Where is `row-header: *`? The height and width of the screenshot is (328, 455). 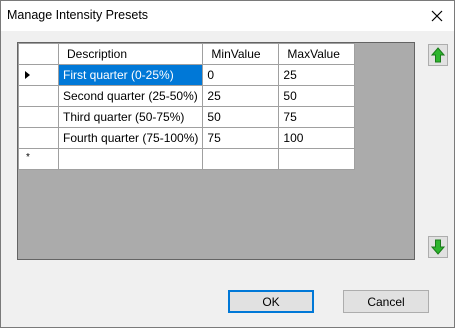
row-header: * is located at coordinates (38, 159).